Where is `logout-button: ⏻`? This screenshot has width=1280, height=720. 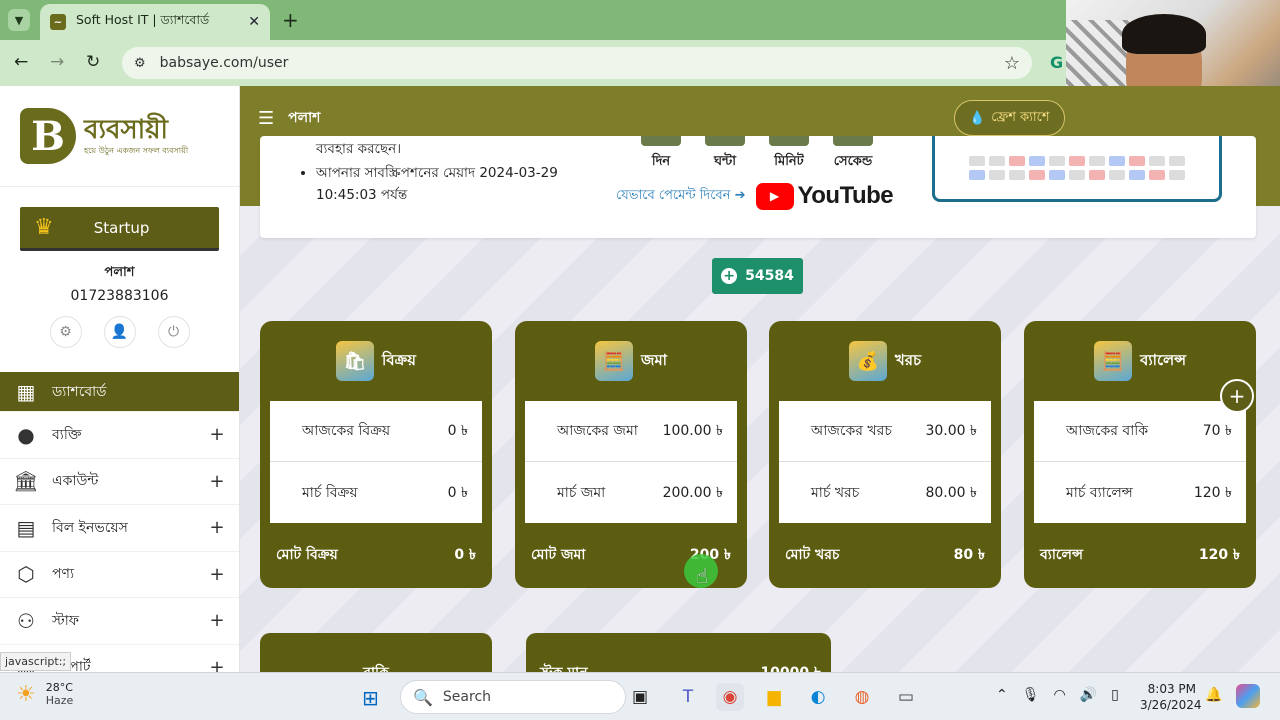 logout-button: ⏻ is located at coordinates (173, 332).